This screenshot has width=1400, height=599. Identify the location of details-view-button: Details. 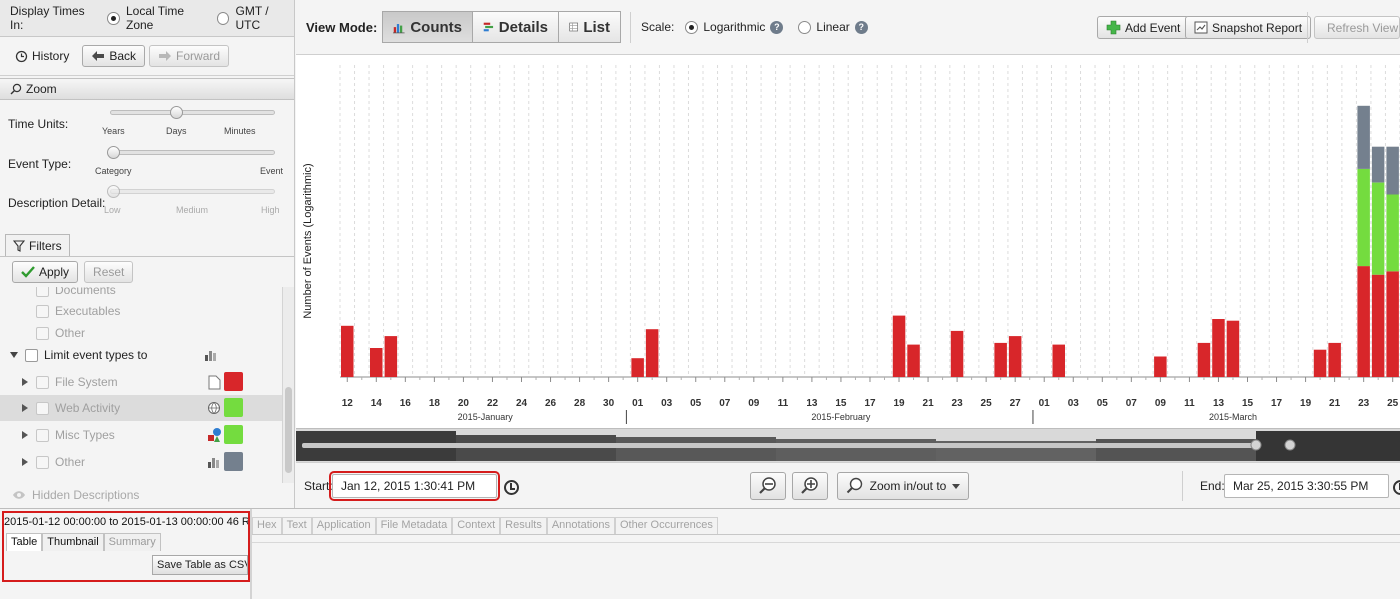
(515, 27).